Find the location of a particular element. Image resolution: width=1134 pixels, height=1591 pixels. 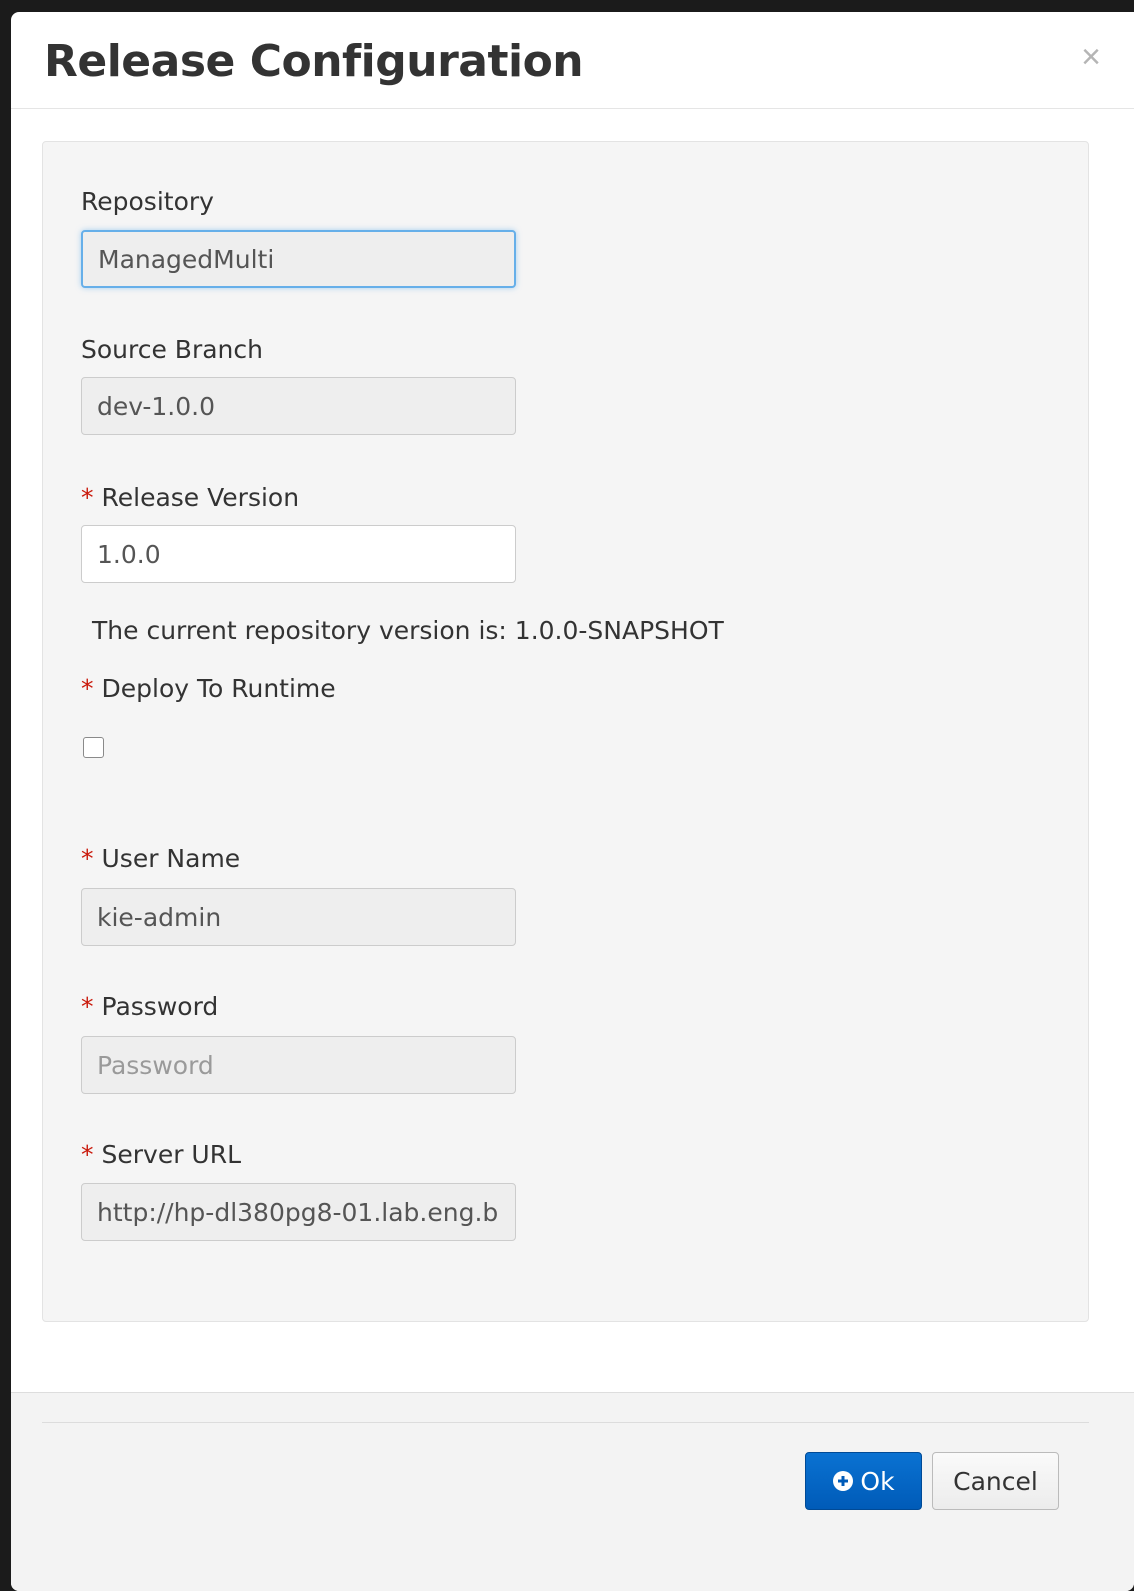

close-icon: × is located at coordinates (1091, 57).